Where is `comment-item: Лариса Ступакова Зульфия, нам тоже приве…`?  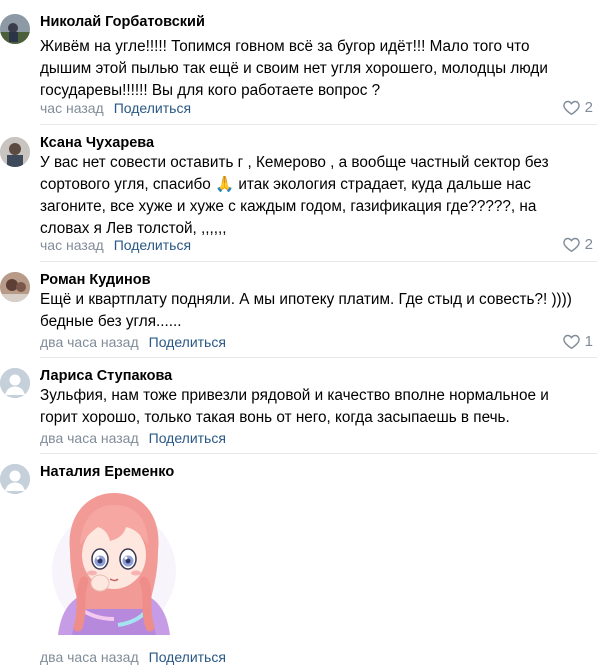 comment-item: Лариса Ступакова Зульфия, нам тоже приве… is located at coordinates (303, 406).